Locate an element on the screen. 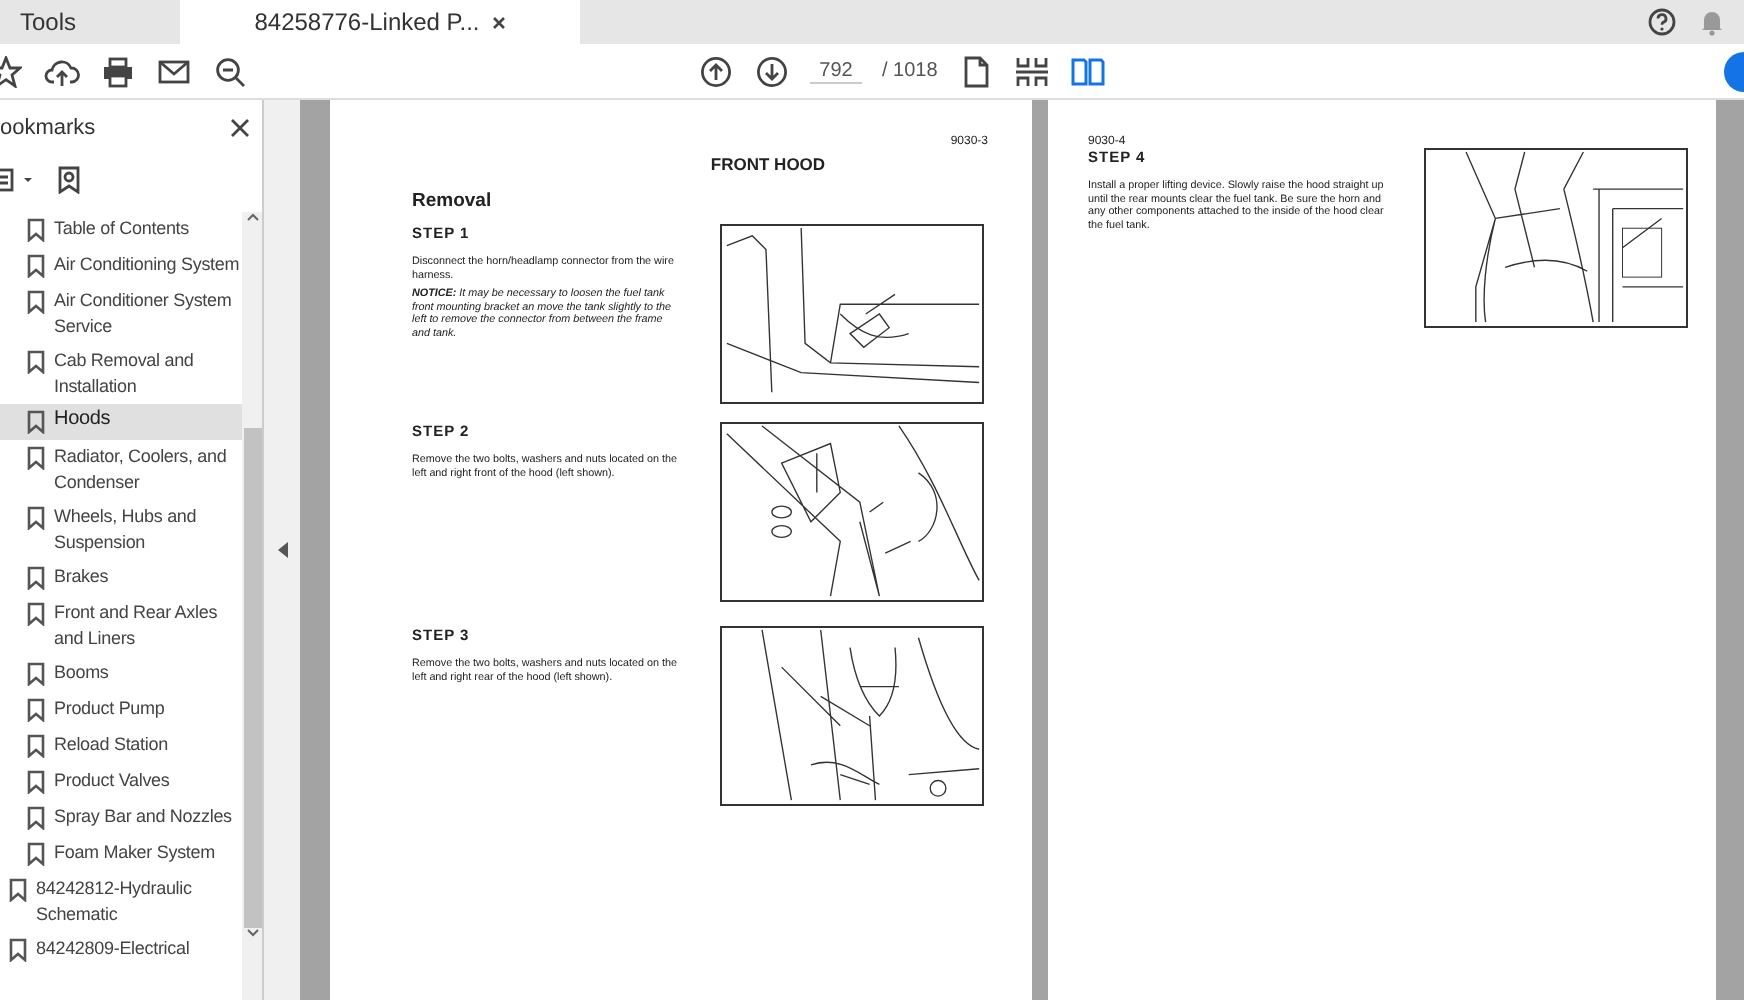 The width and height of the screenshot is (1744, 1000). section-heading: Removal is located at coordinates (453, 201).